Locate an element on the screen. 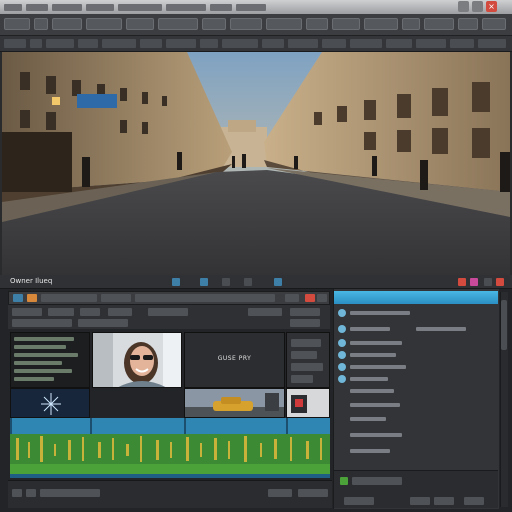 This screenshot has width=512, height=512. title-card: GUSE PRY is located at coordinates (234, 360).